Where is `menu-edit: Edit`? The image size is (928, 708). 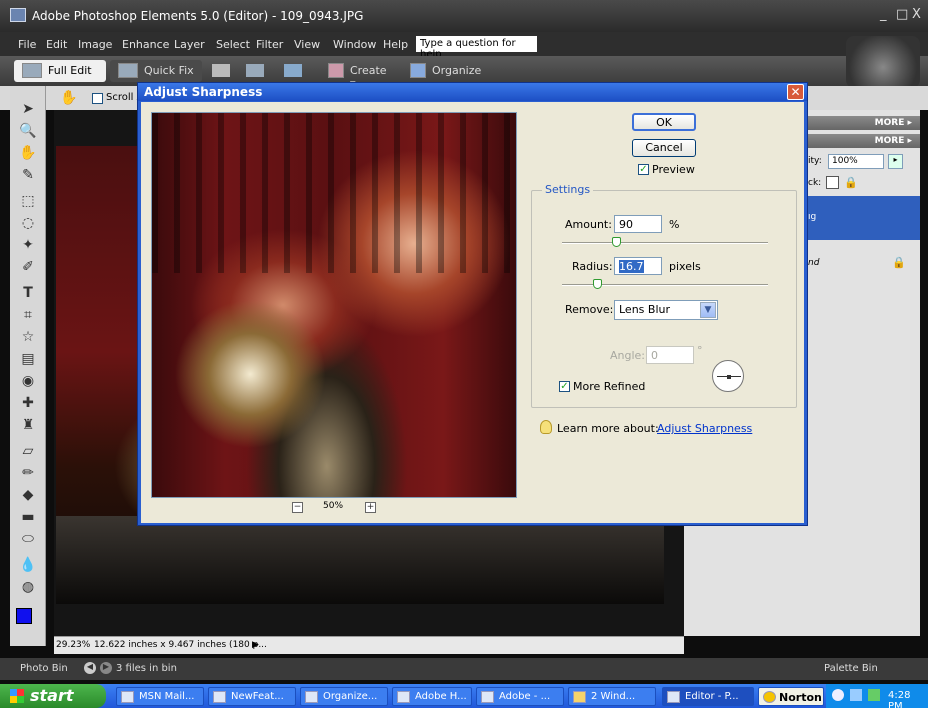
menu-edit: Edit is located at coordinates (56, 44).